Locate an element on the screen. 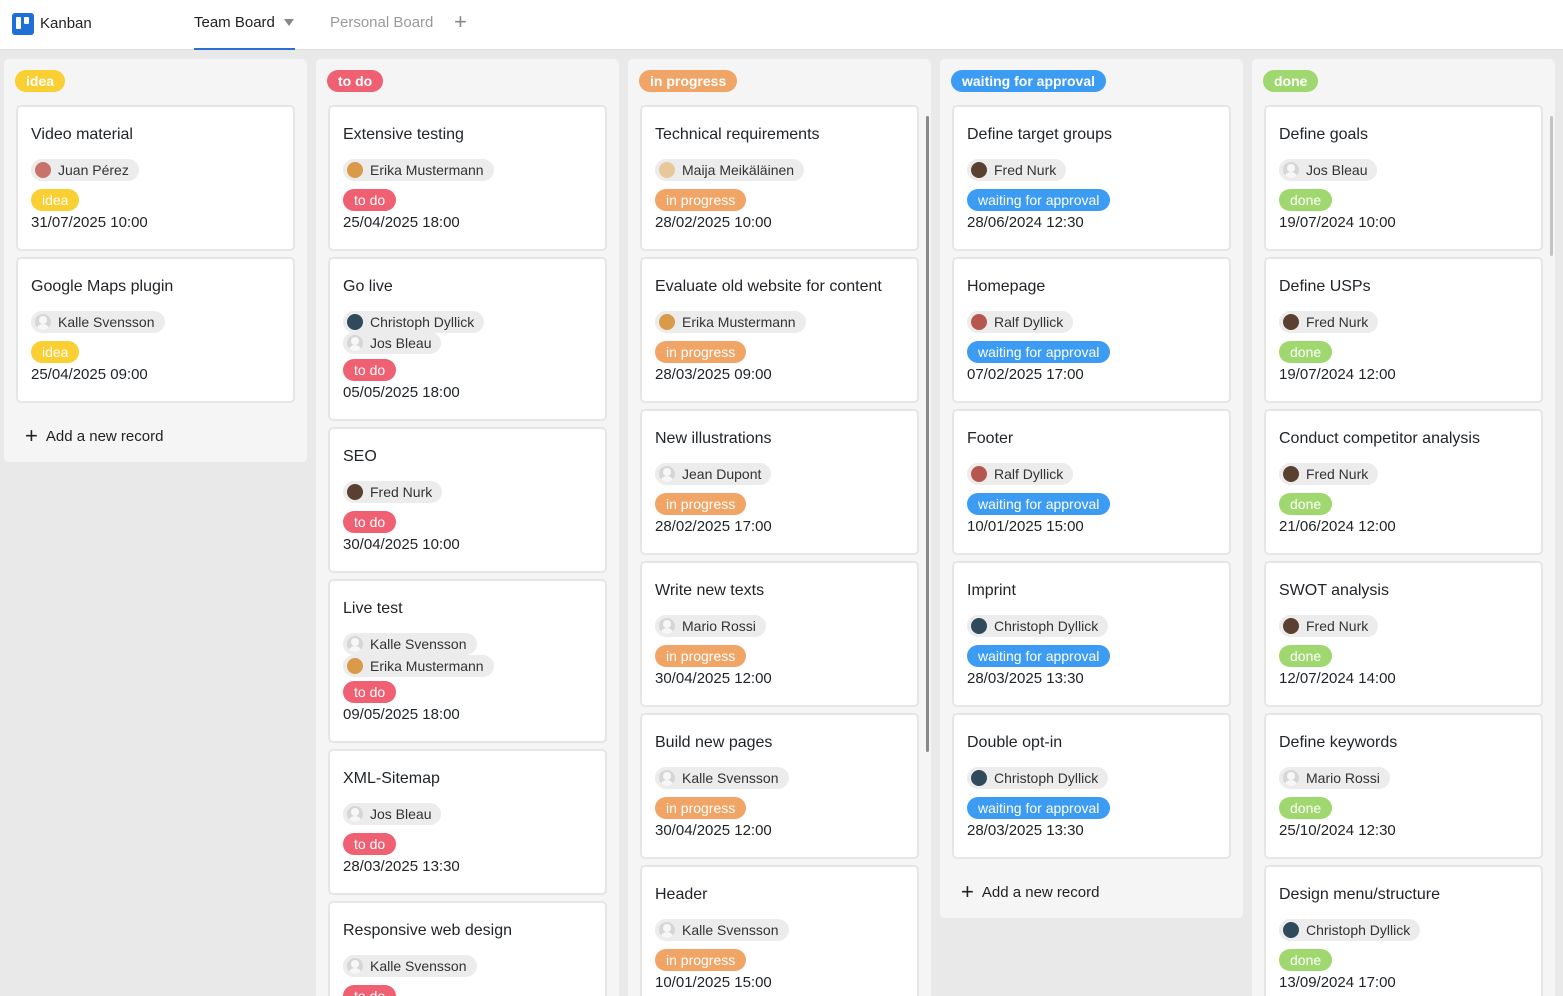 Image resolution: width=1563 pixels, height=996 pixels. tab-personal-board: Personal Board is located at coordinates (381, 32).